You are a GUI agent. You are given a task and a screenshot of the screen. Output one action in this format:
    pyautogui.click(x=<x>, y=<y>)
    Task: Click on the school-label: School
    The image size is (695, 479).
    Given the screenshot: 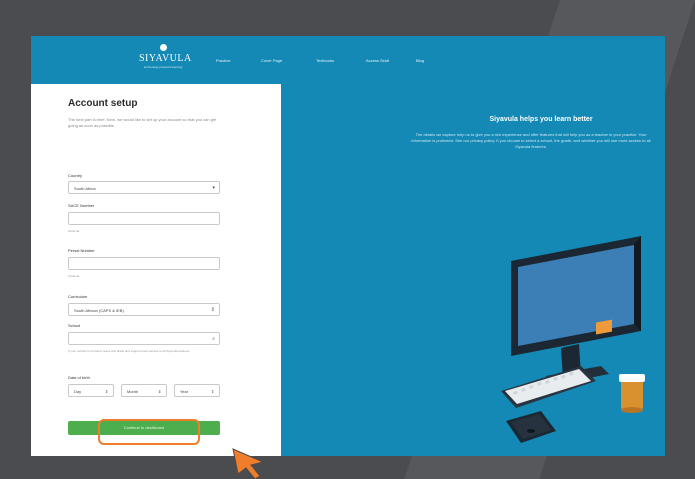 What is the action you would take?
    pyautogui.click(x=74, y=325)
    